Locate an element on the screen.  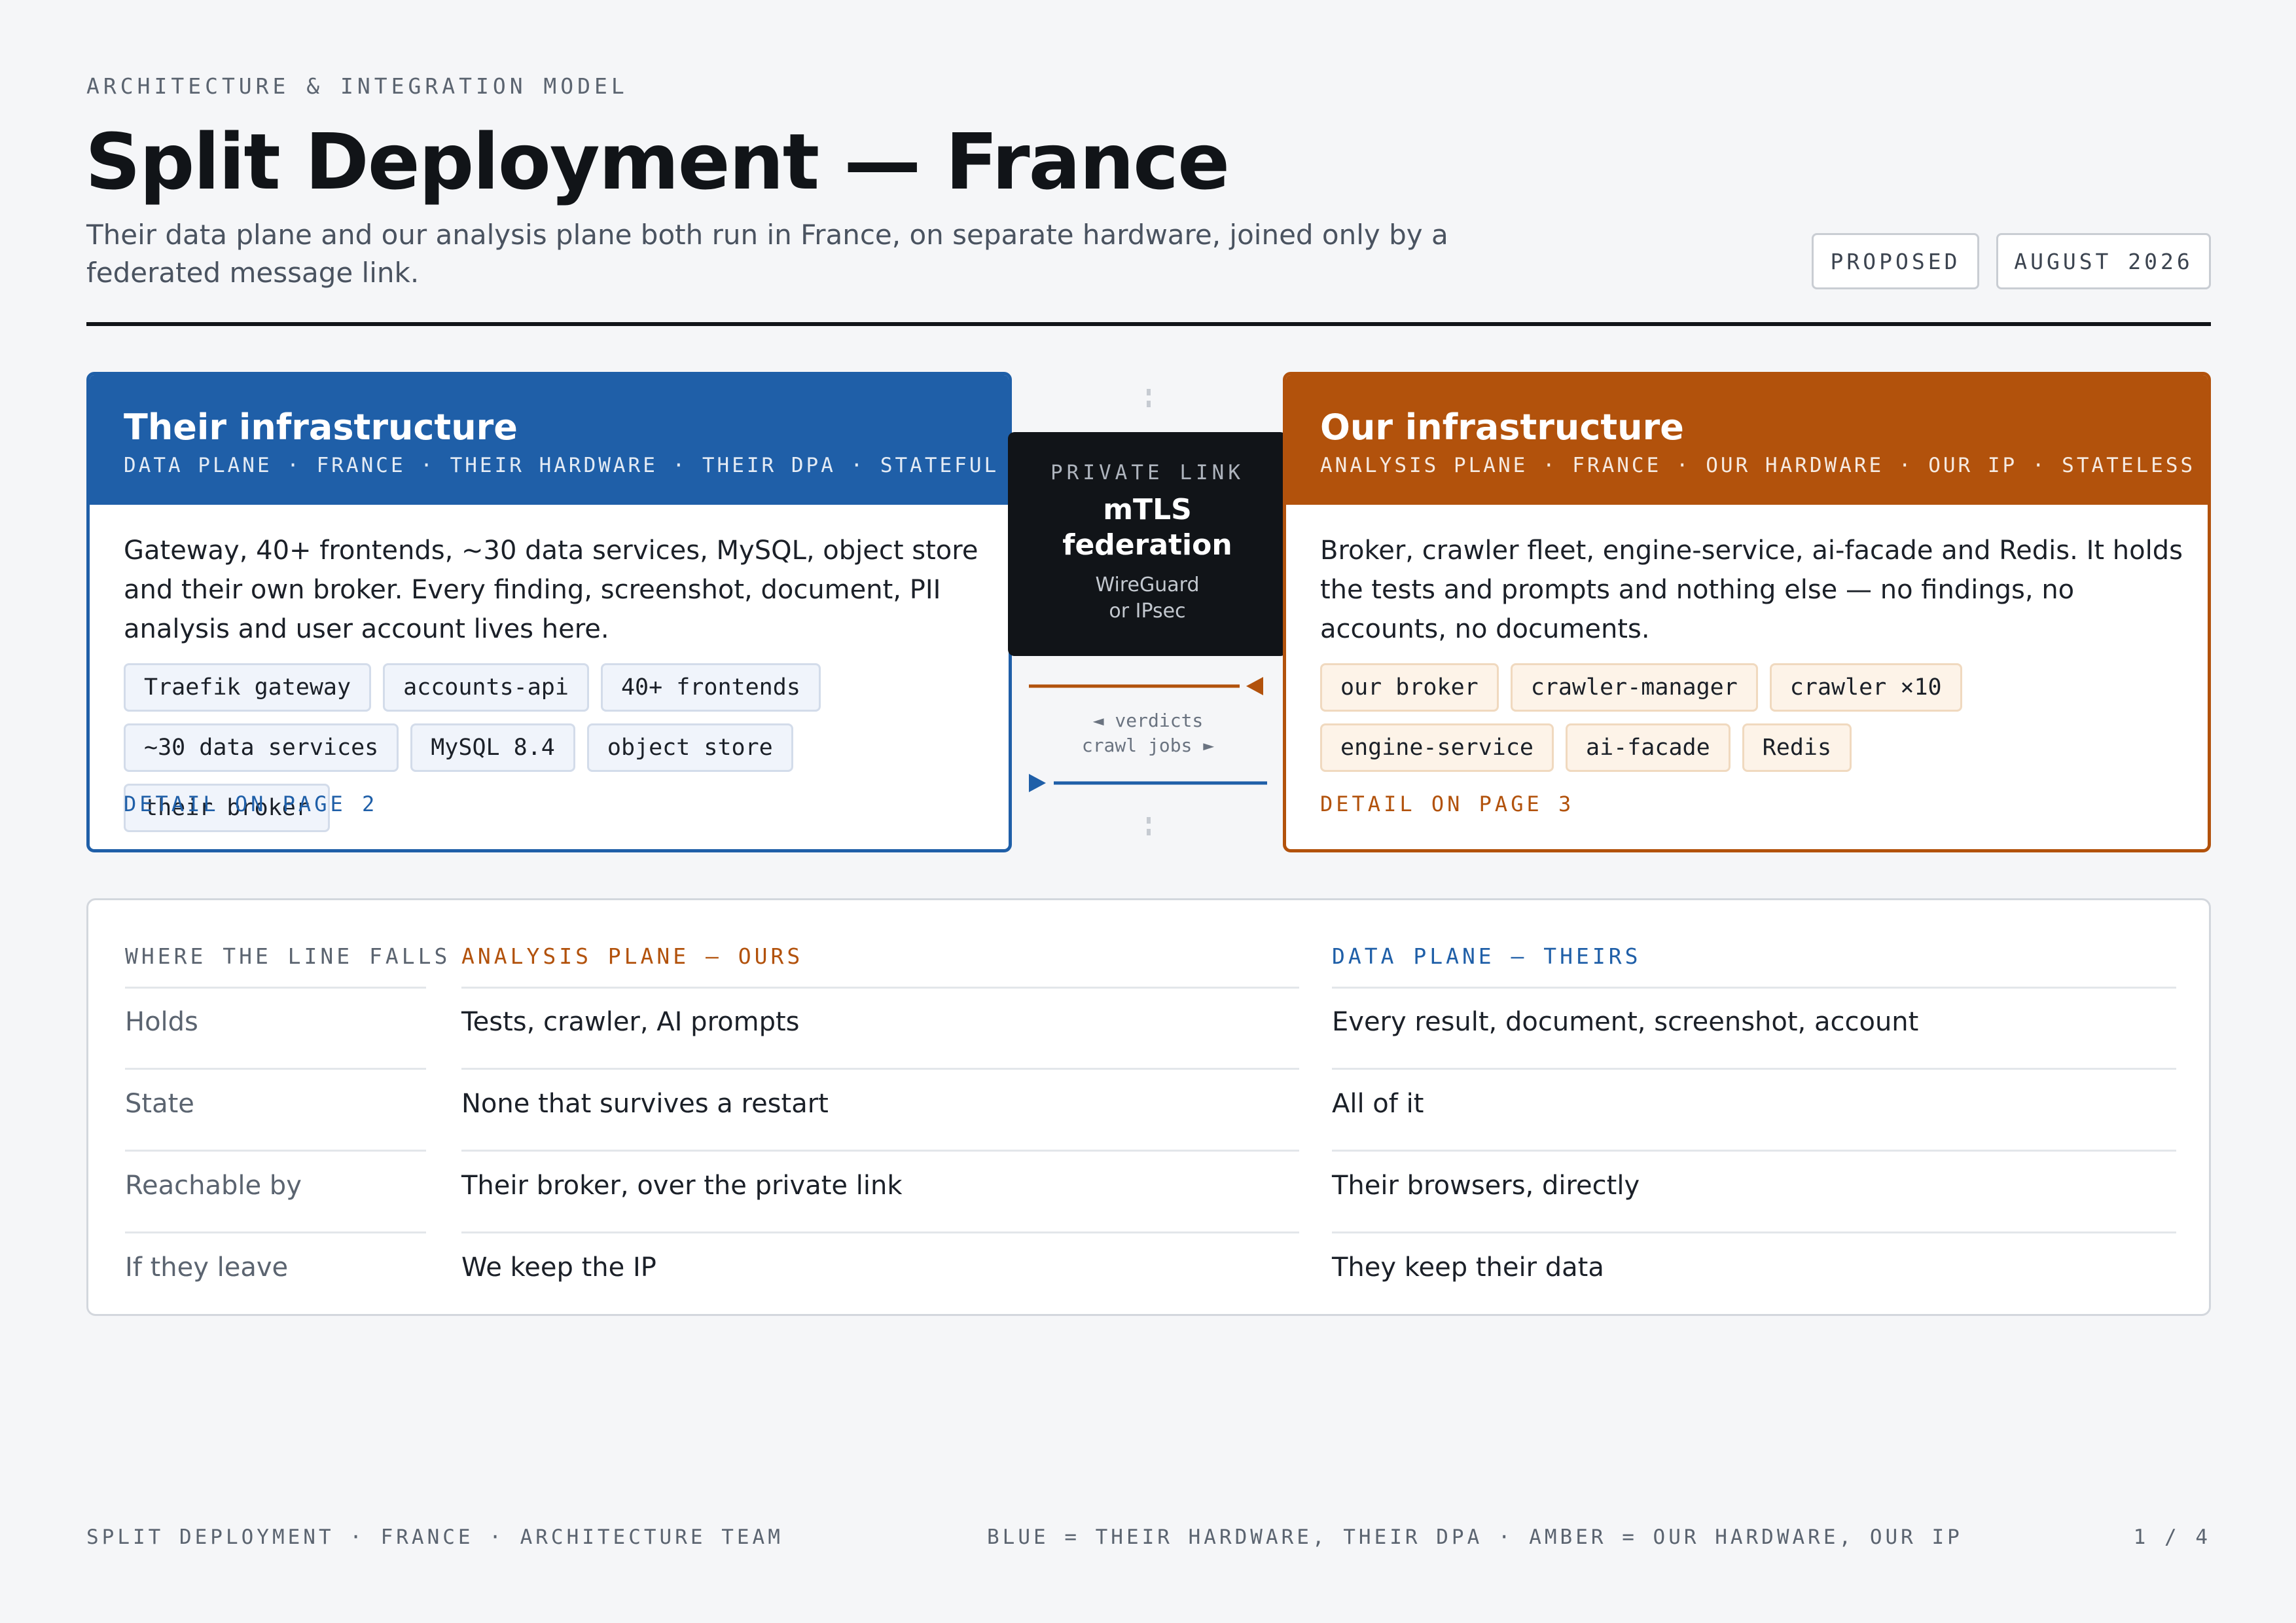
component-chip: accounts-api is located at coordinates (486, 687).